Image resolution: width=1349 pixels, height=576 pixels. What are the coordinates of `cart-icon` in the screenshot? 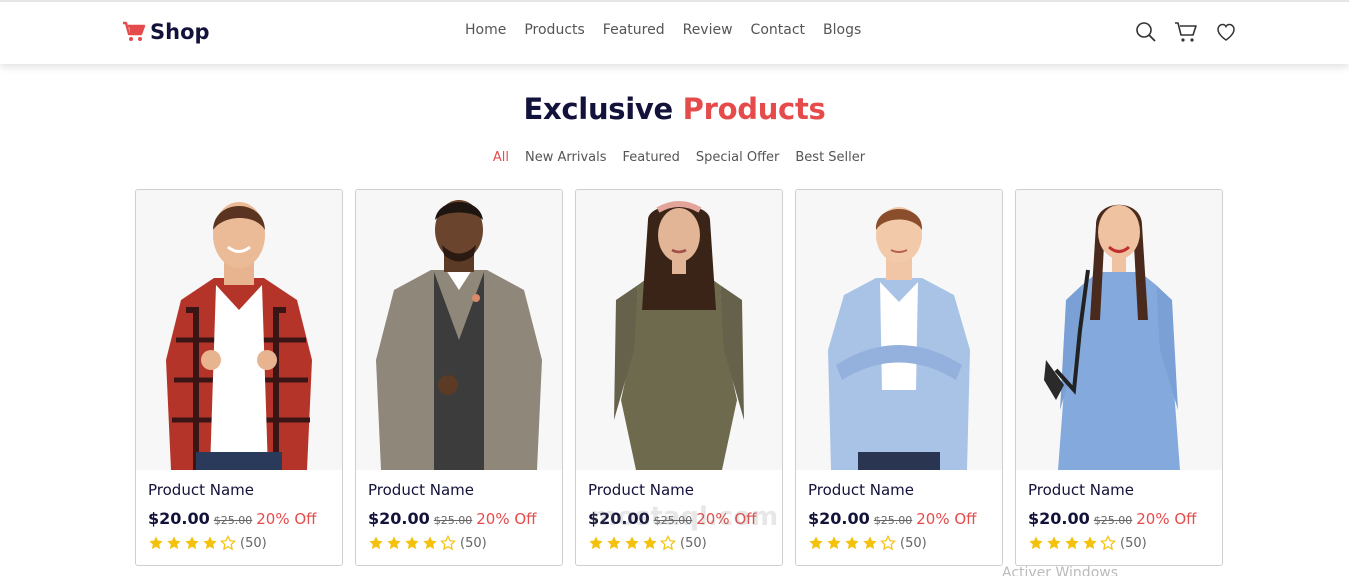 It's located at (1186, 32).